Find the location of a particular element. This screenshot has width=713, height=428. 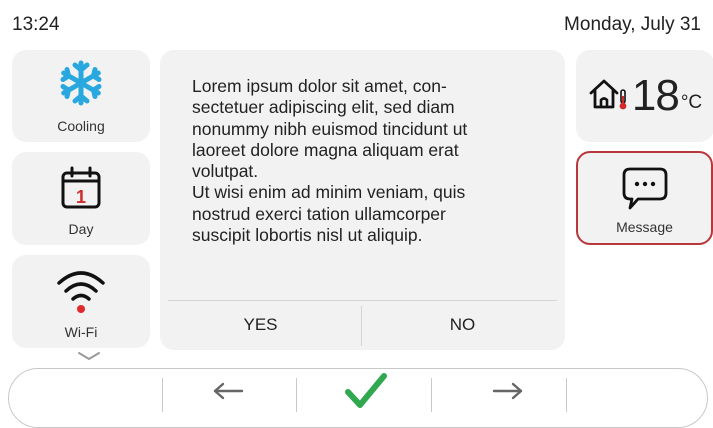

arrow-right-icon is located at coordinates (508, 393).